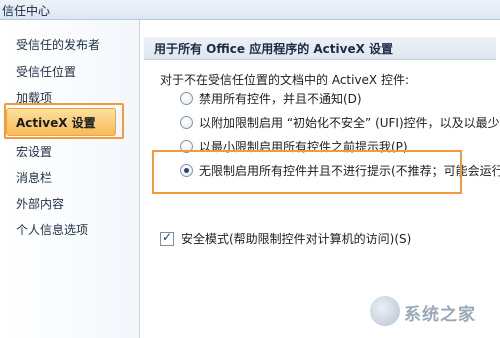 This screenshot has height=338, width=500. I want to click on watermark-logo-icon, so click(385, 311).